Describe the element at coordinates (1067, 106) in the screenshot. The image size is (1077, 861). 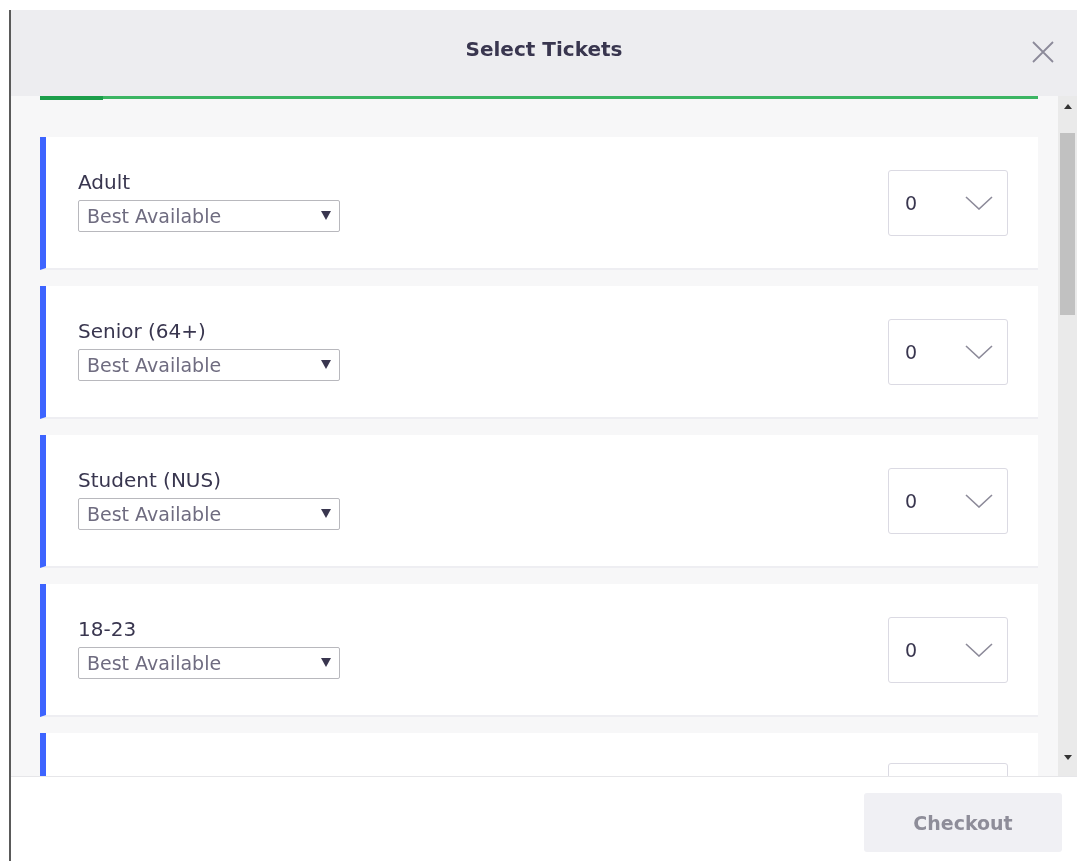
I see `scroll-up-icon` at that location.